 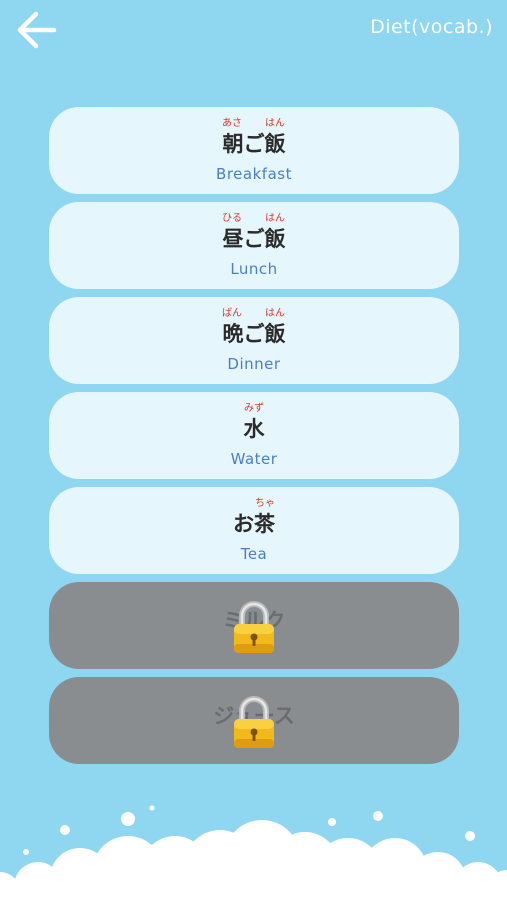 What do you see at coordinates (265, 503) in the screenshot?
I see `furigana: ちゃ` at bounding box center [265, 503].